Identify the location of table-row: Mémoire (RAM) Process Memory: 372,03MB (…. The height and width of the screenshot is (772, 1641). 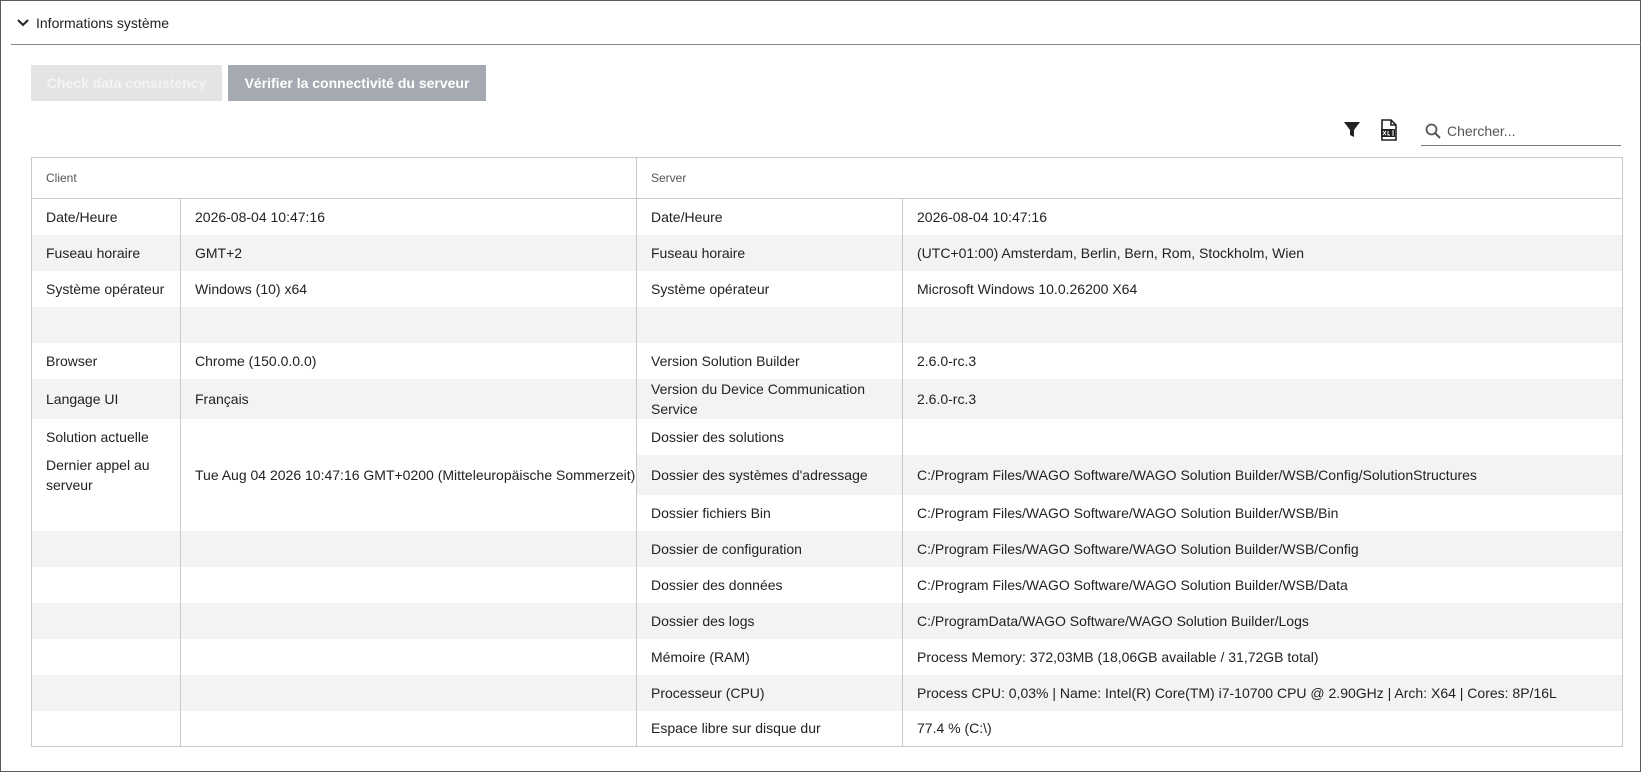
(827, 656).